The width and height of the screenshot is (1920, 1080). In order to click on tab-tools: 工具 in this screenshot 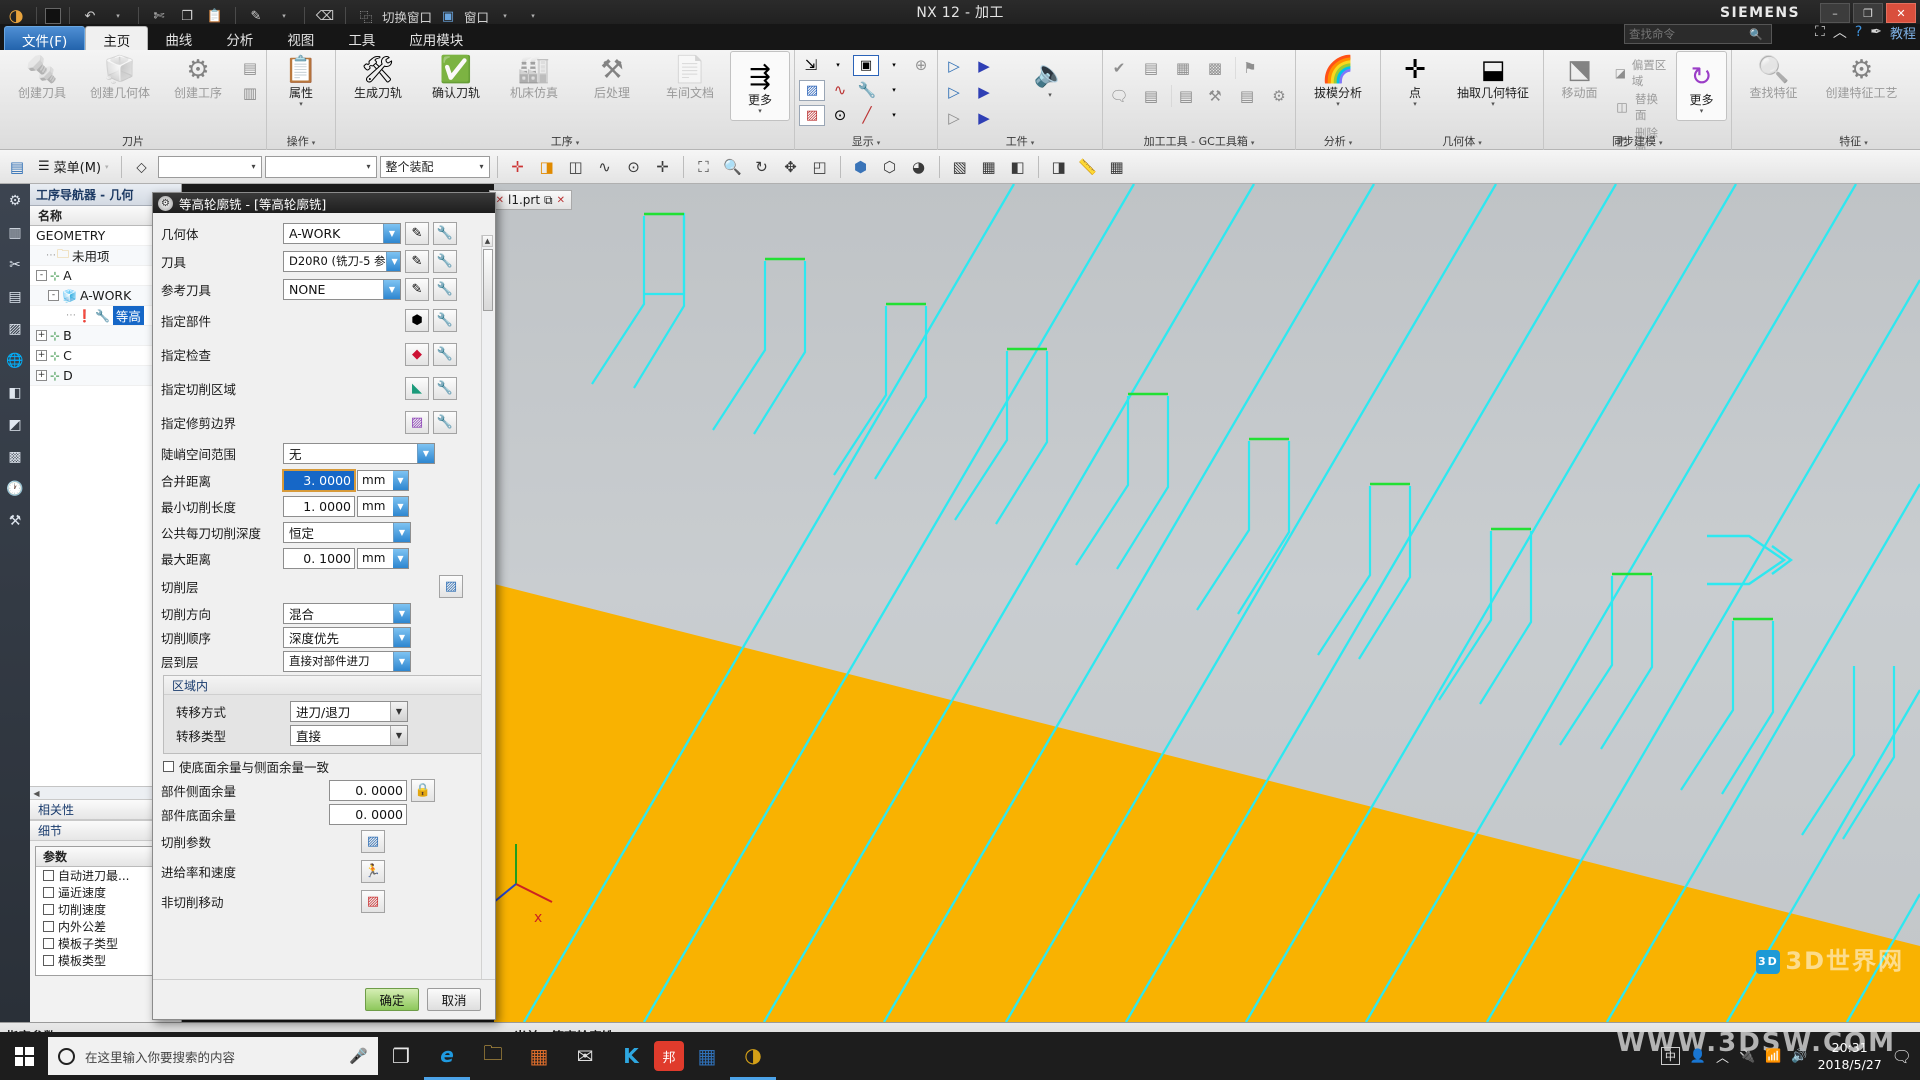, I will do `click(361, 39)`.